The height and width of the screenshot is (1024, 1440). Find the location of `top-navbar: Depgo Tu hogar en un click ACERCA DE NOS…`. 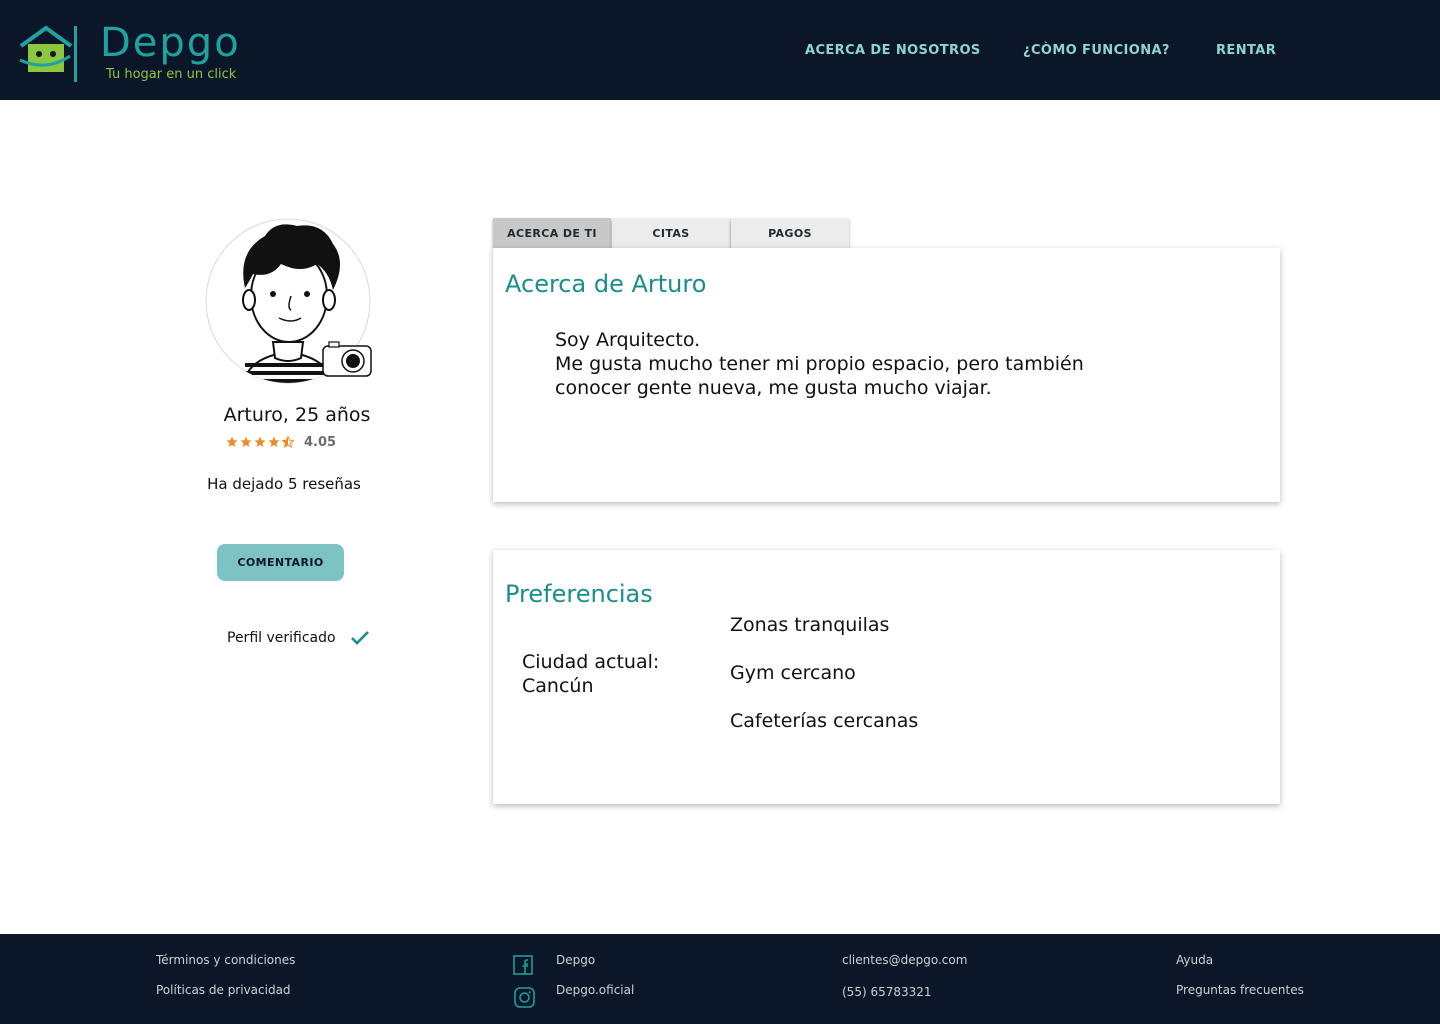

top-navbar: Depgo Tu hogar en un click ACERCA DE NOS… is located at coordinates (720, 50).